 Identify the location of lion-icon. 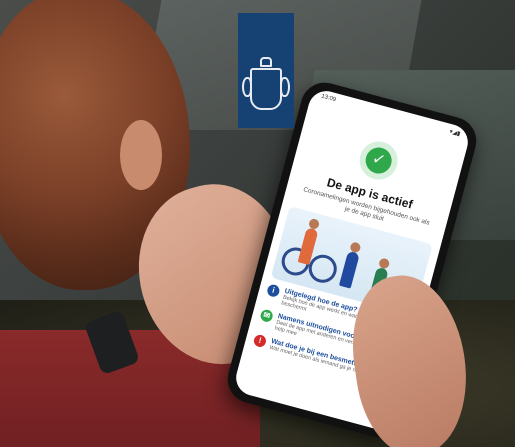
(285, 87).